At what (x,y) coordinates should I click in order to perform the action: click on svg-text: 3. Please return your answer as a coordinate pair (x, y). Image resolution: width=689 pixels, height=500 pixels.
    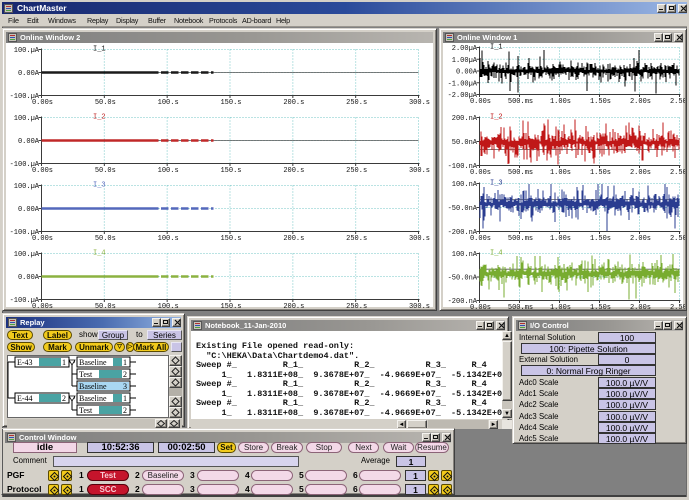
    Looking at the image, I should click on (125, 386).